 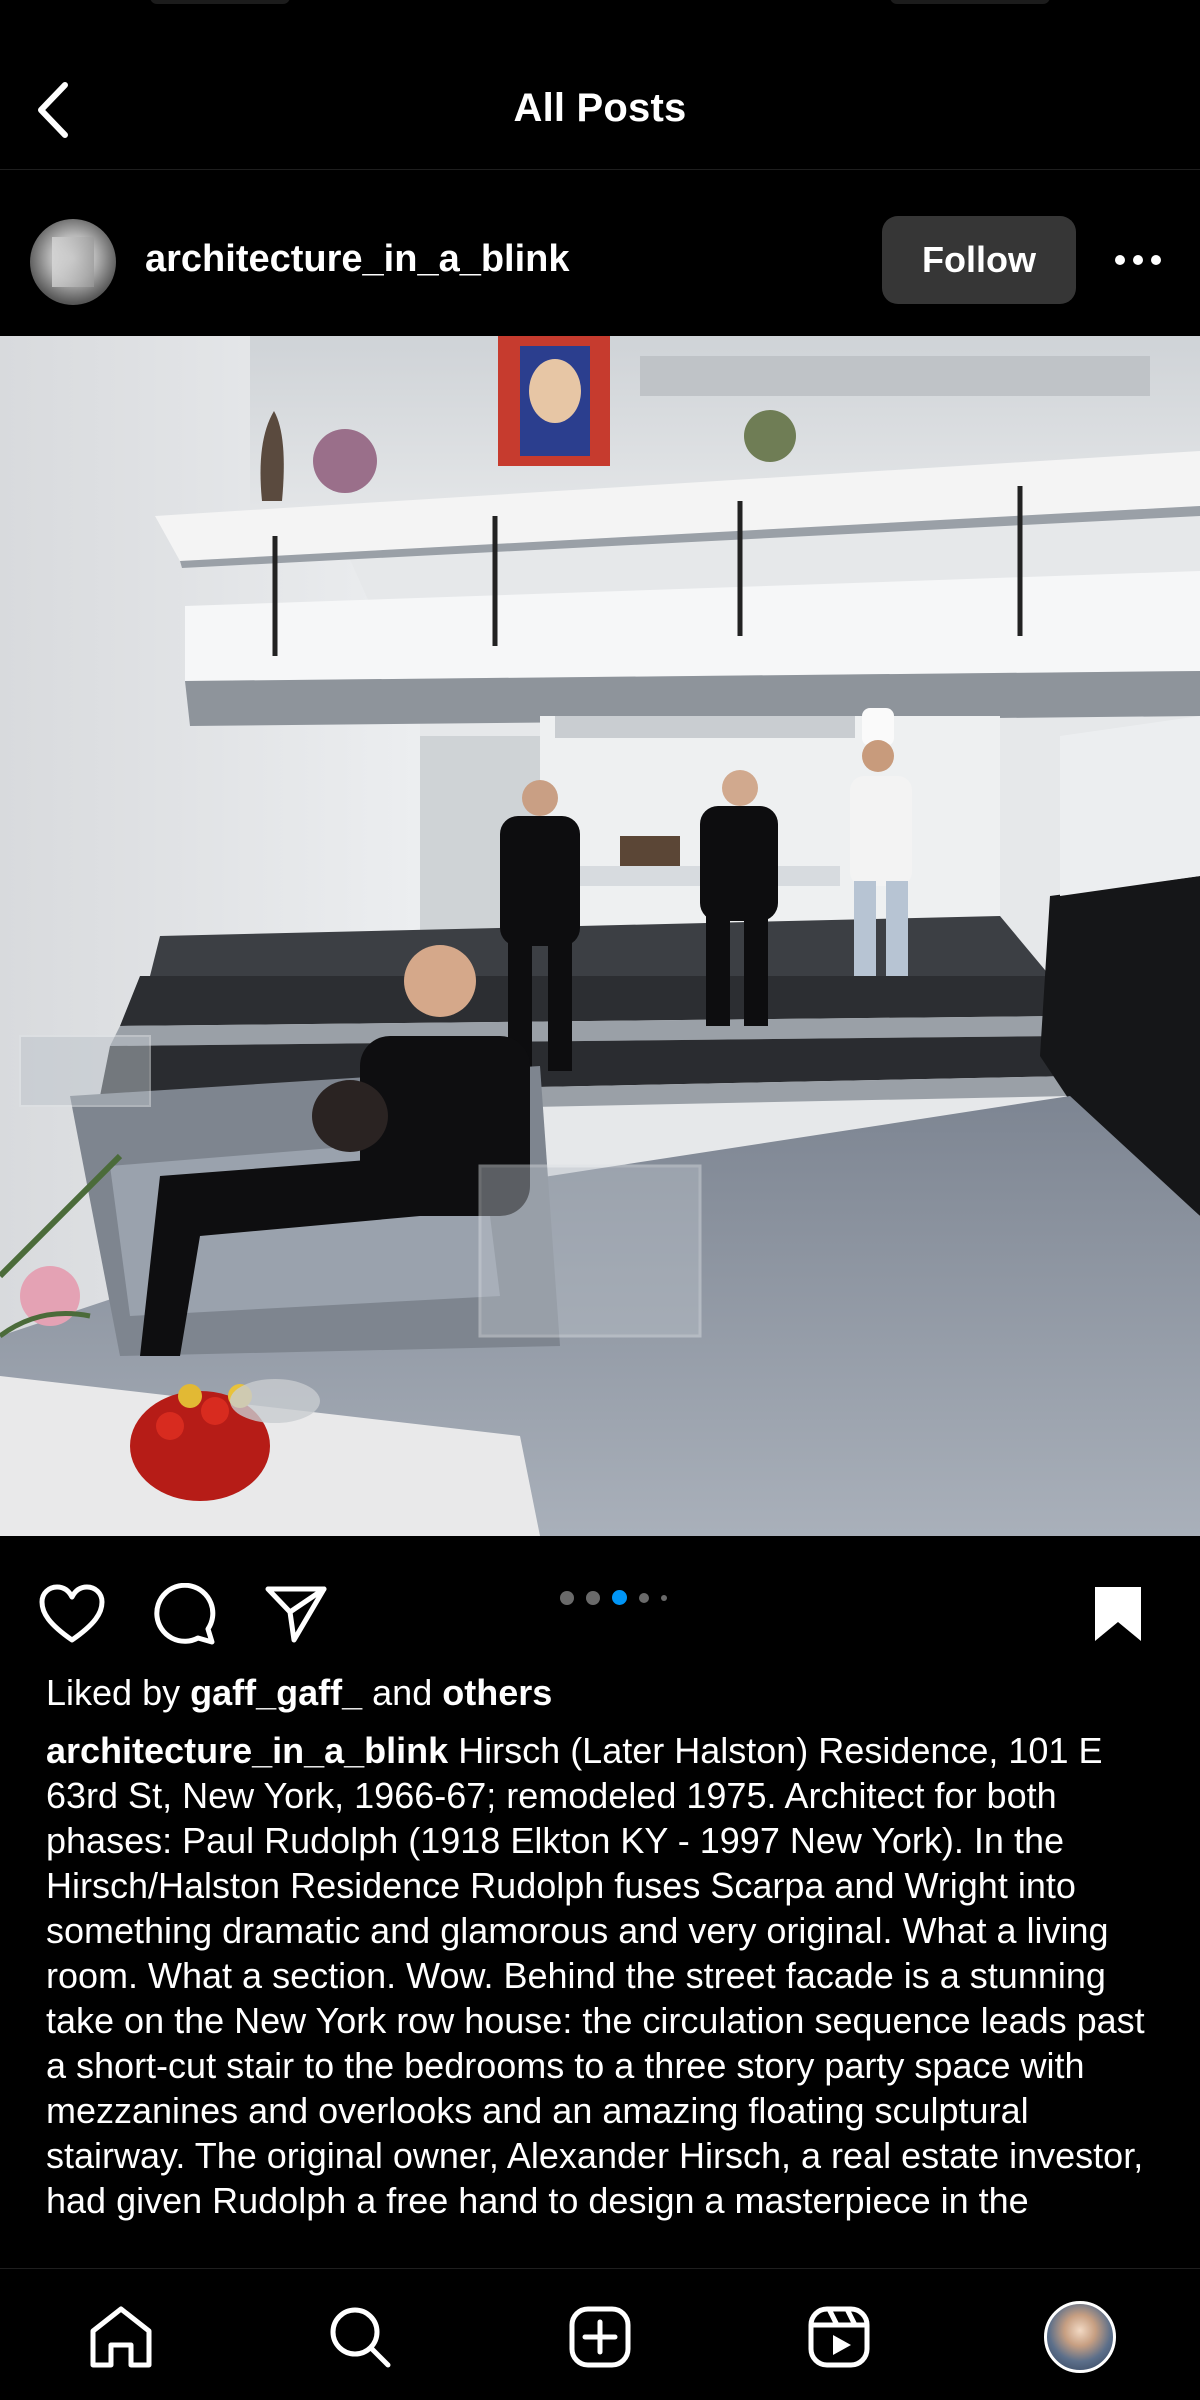 I want to click on top-nav: All Posts, so click(x=600, y=112).